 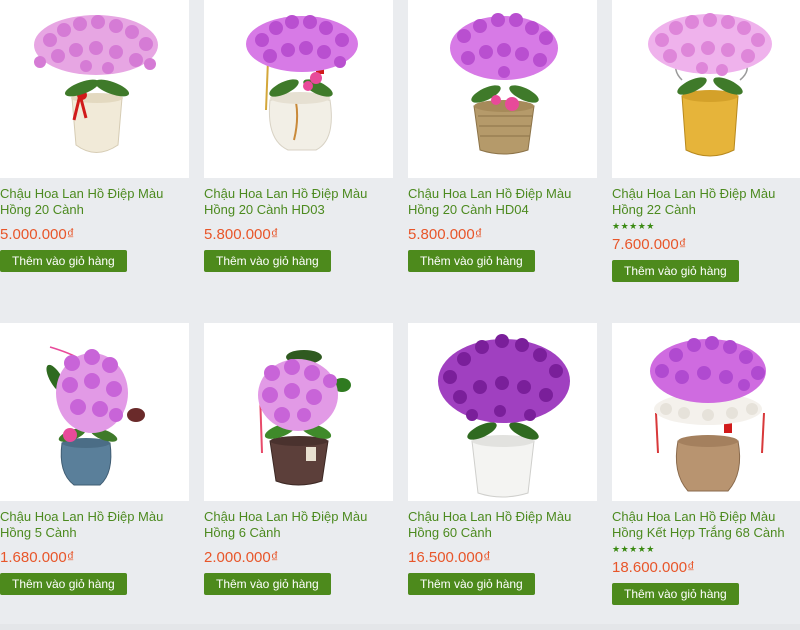 What do you see at coordinates (502, 525) in the screenshot?
I see `product-title: Chậu Hoa Lan Hồ Điệp Màu Hồng 60 Cành` at bounding box center [502, 525].